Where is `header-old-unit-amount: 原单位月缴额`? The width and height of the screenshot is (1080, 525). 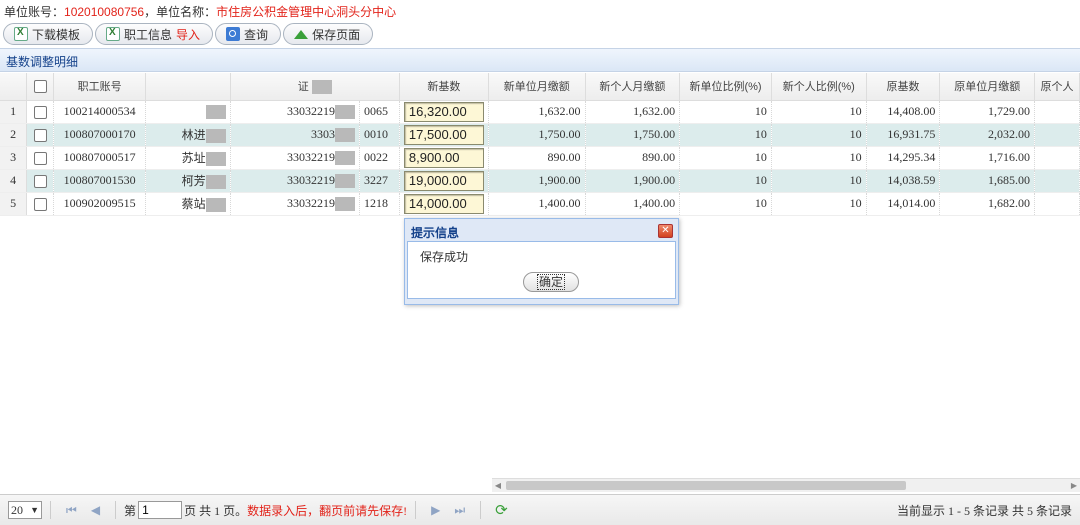
header-old-unit-amount: 原单位月缴额 is located at coordinates (987, 87).